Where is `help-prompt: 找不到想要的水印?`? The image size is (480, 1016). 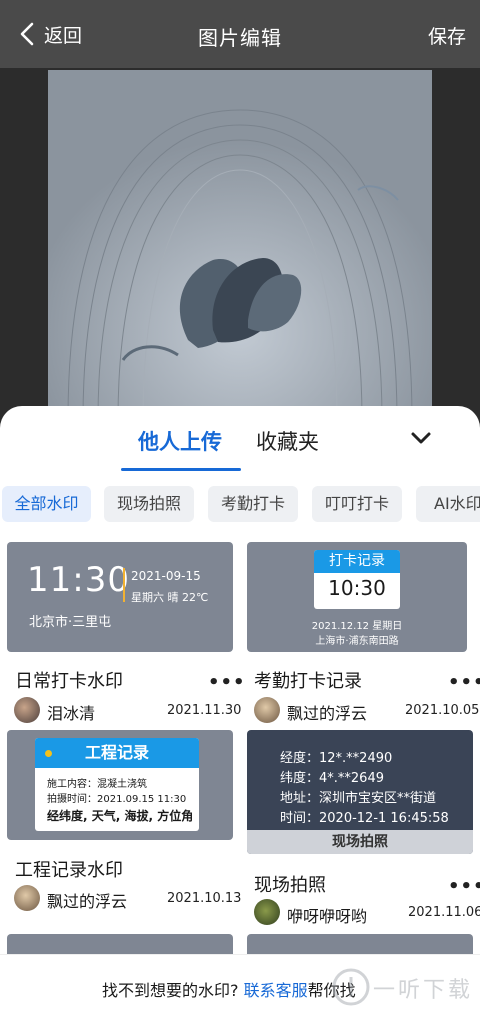 help-prompt: 找不到想要的水印? is located at coordinates (173, 990).